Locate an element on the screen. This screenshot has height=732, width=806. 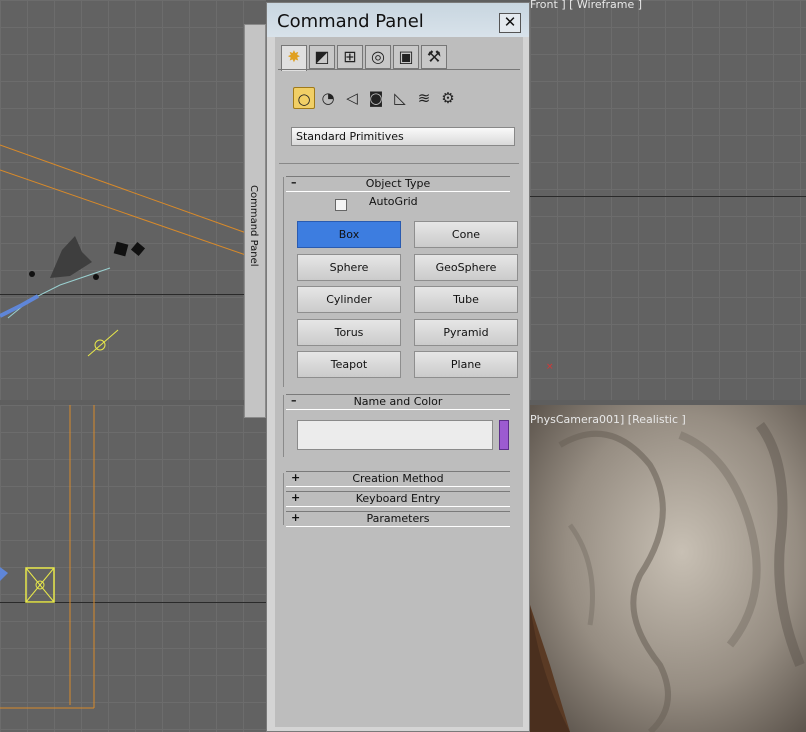
cylinder-button: Cylinder is located at coordinates (349, 299).